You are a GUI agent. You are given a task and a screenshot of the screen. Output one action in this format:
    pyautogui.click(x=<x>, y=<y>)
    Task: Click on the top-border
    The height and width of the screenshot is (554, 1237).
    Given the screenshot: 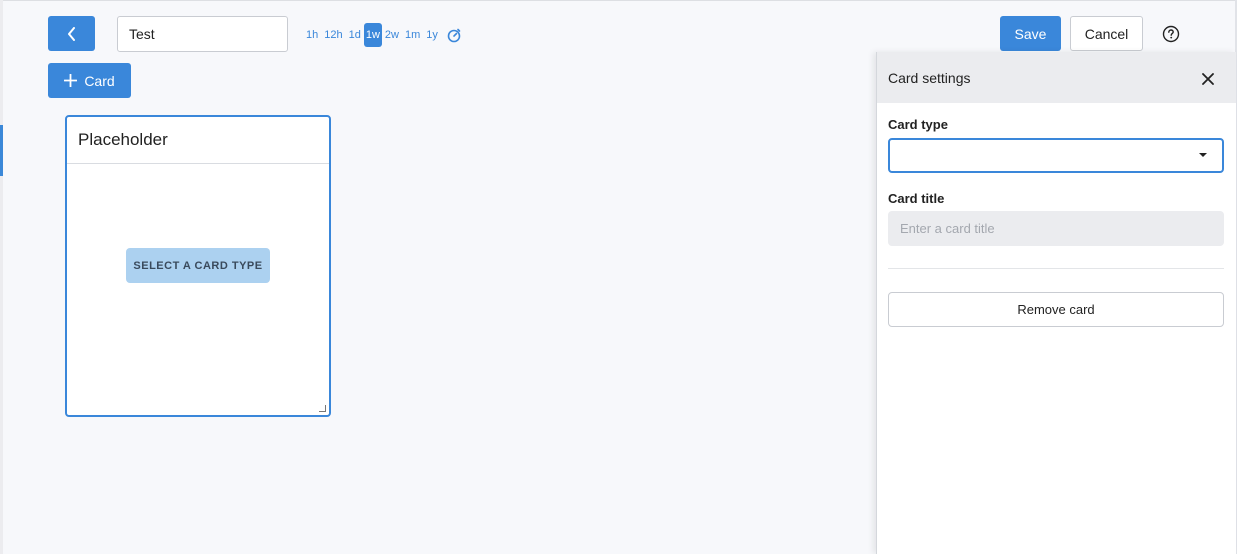 What is the action you would take?
    pyautogui.click(x=618, y=0)
    